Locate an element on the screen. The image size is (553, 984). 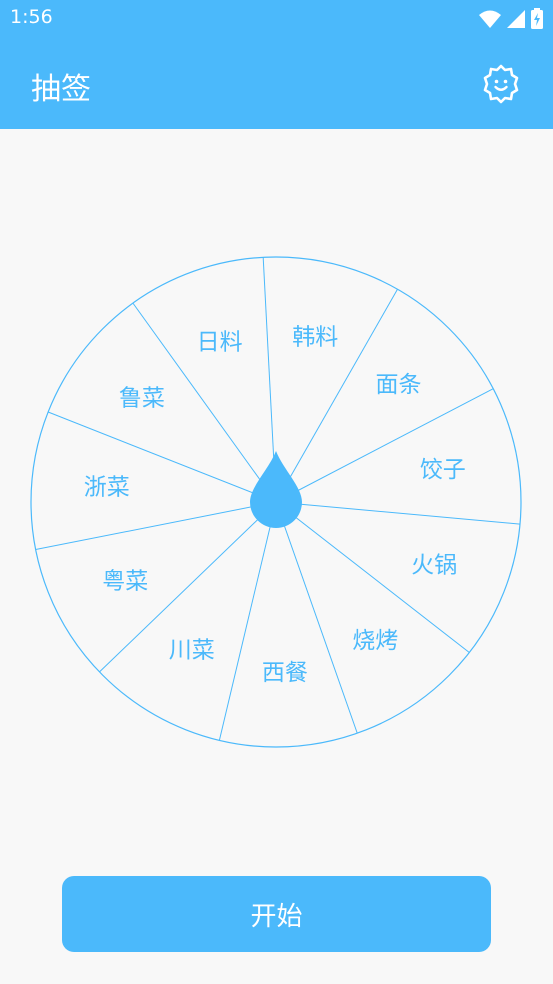
status-bar: 1:56 is located at coordinates (276, 19).